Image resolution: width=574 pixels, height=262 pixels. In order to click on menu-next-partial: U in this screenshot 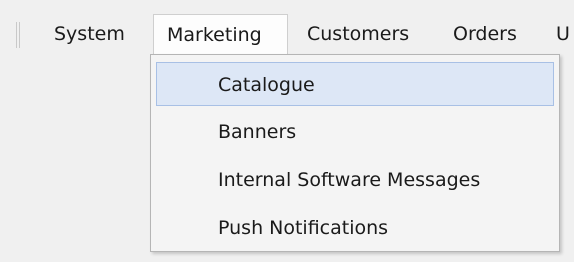, I will do `click(563, 34)`.